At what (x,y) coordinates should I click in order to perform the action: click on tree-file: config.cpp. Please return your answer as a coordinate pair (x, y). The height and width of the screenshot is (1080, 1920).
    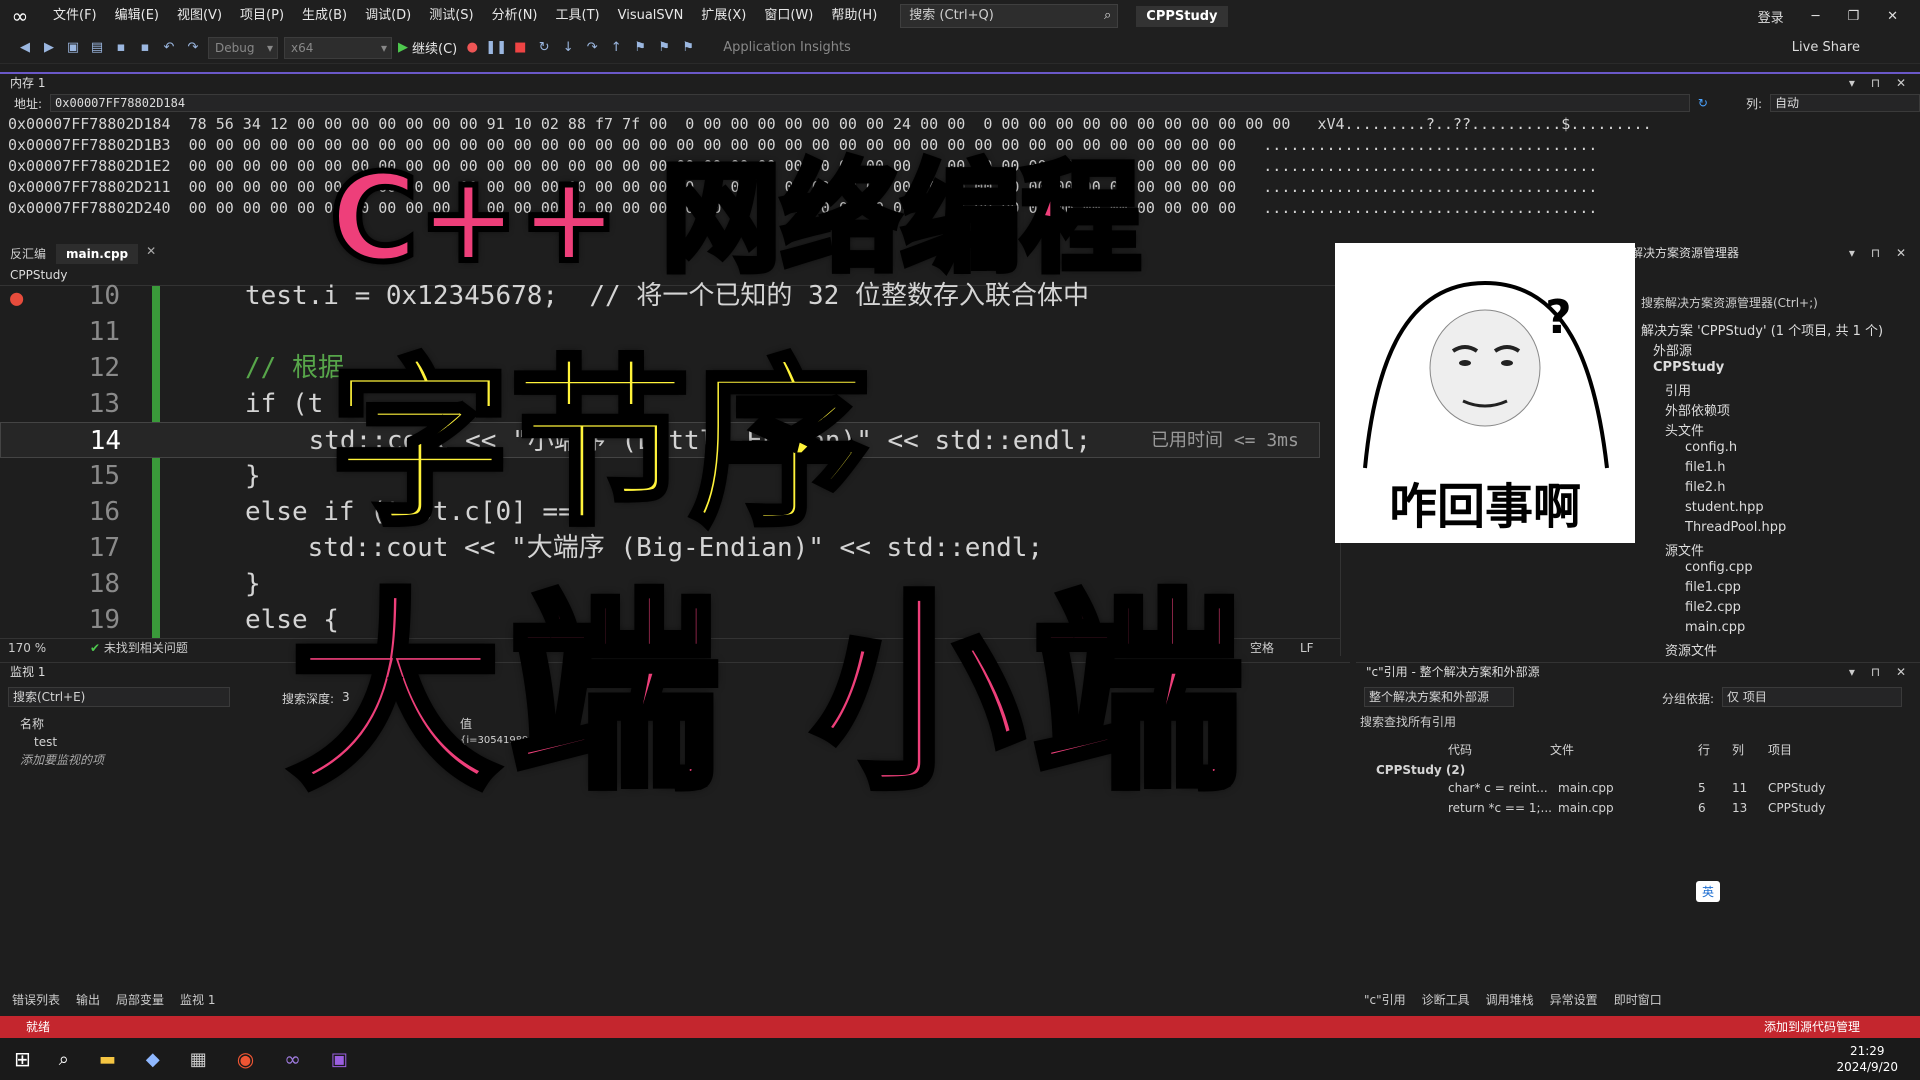
    Looking at the image, I should click on (1719, 567).